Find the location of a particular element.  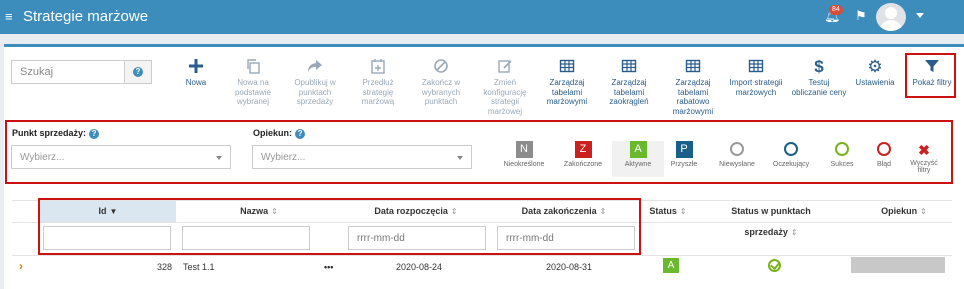

edit-icon is located at coordinates (505, 67).